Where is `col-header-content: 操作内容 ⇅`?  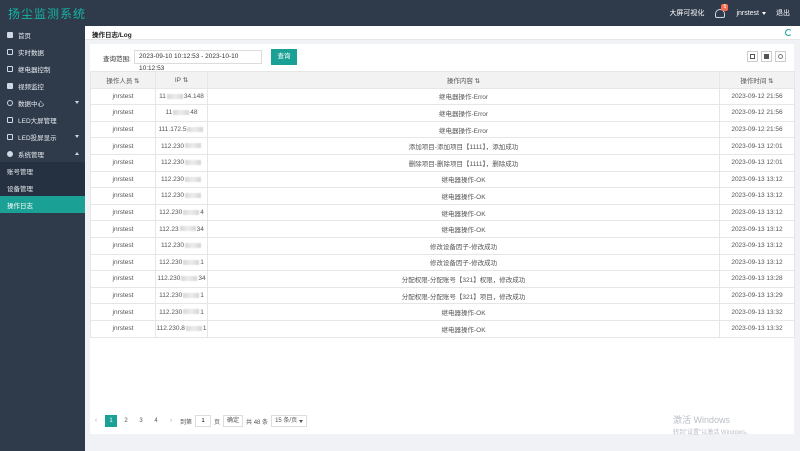
col-header-content: 操作内容 ⇅ is located at coordinates (463, 80).